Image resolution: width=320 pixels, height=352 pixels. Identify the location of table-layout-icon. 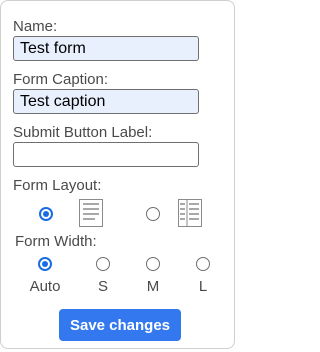
(190, 213).